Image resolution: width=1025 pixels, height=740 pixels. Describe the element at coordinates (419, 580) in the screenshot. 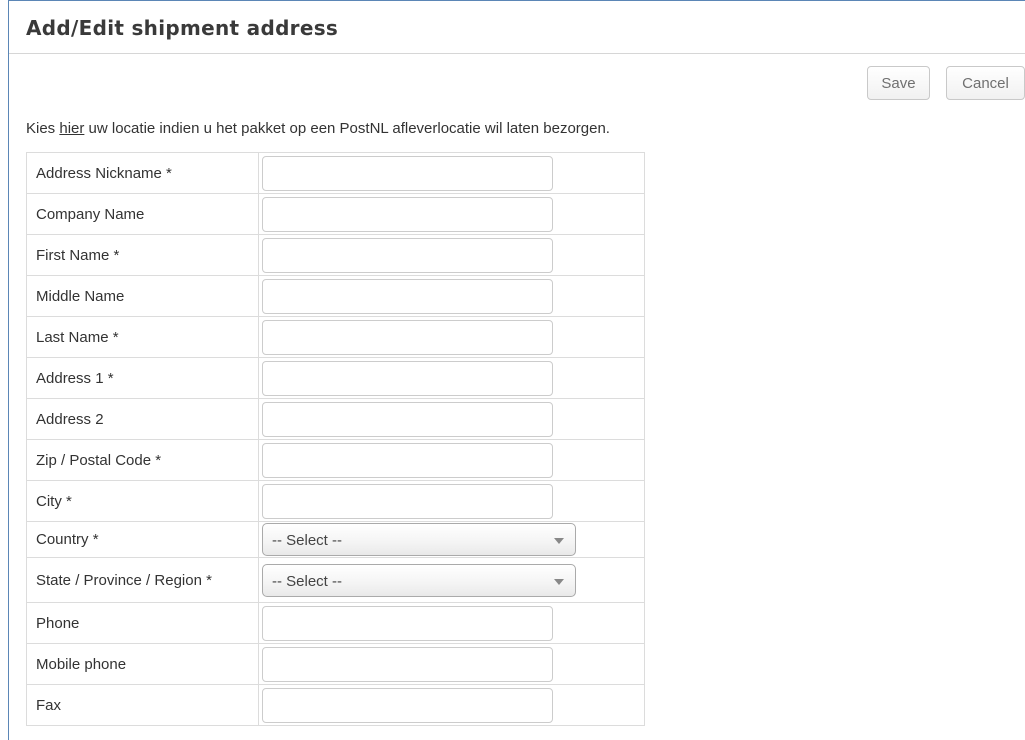

I see `state-province-select: -- Select --` at that location.